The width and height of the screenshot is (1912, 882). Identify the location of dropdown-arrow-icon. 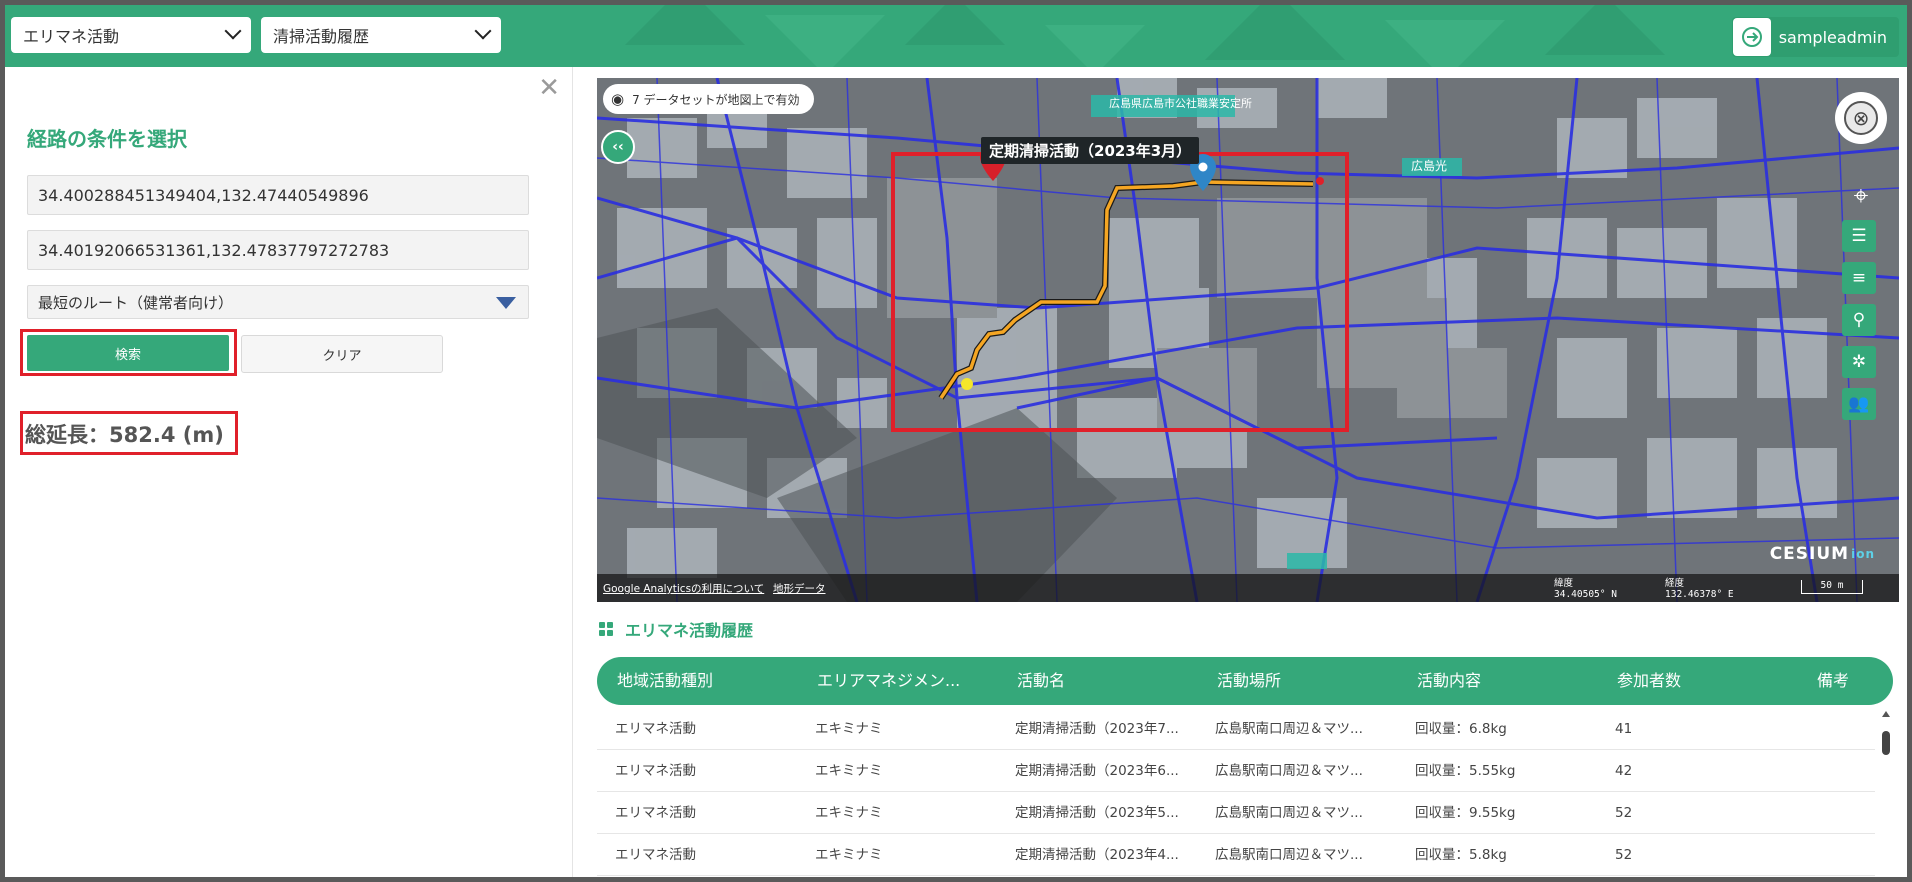
(506, 303).